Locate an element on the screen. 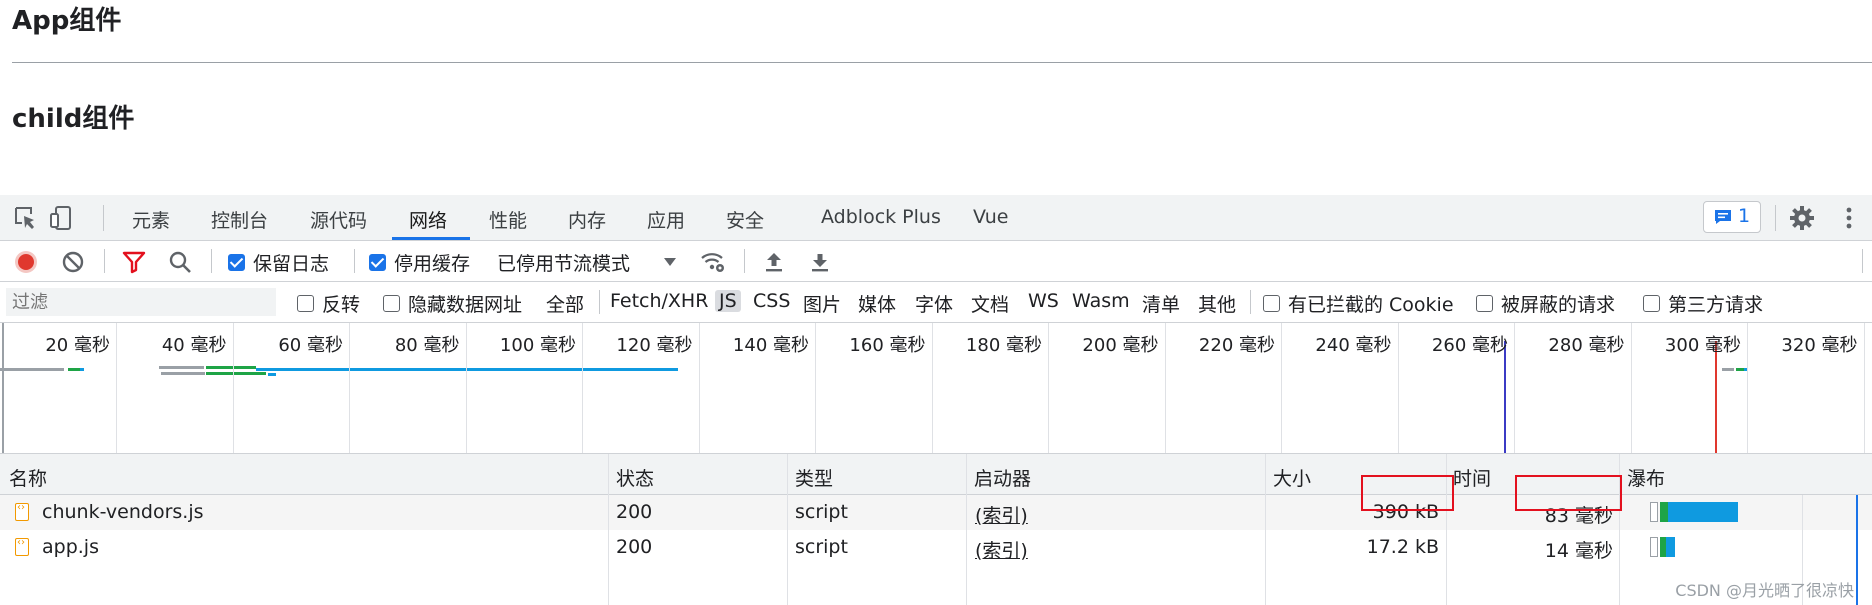 Image resolution: width=1872 pixels, height=605 pixels. third-party-checkbox: 第三方请求 is located at coordinates (1703, 303).